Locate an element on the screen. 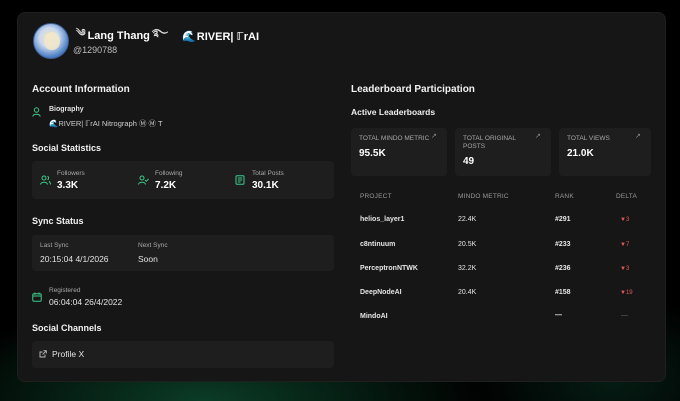 The height and width of the screenshot is (401, 680). name-suffix-ornament: ࿐ is located at coordinates (160, 33).